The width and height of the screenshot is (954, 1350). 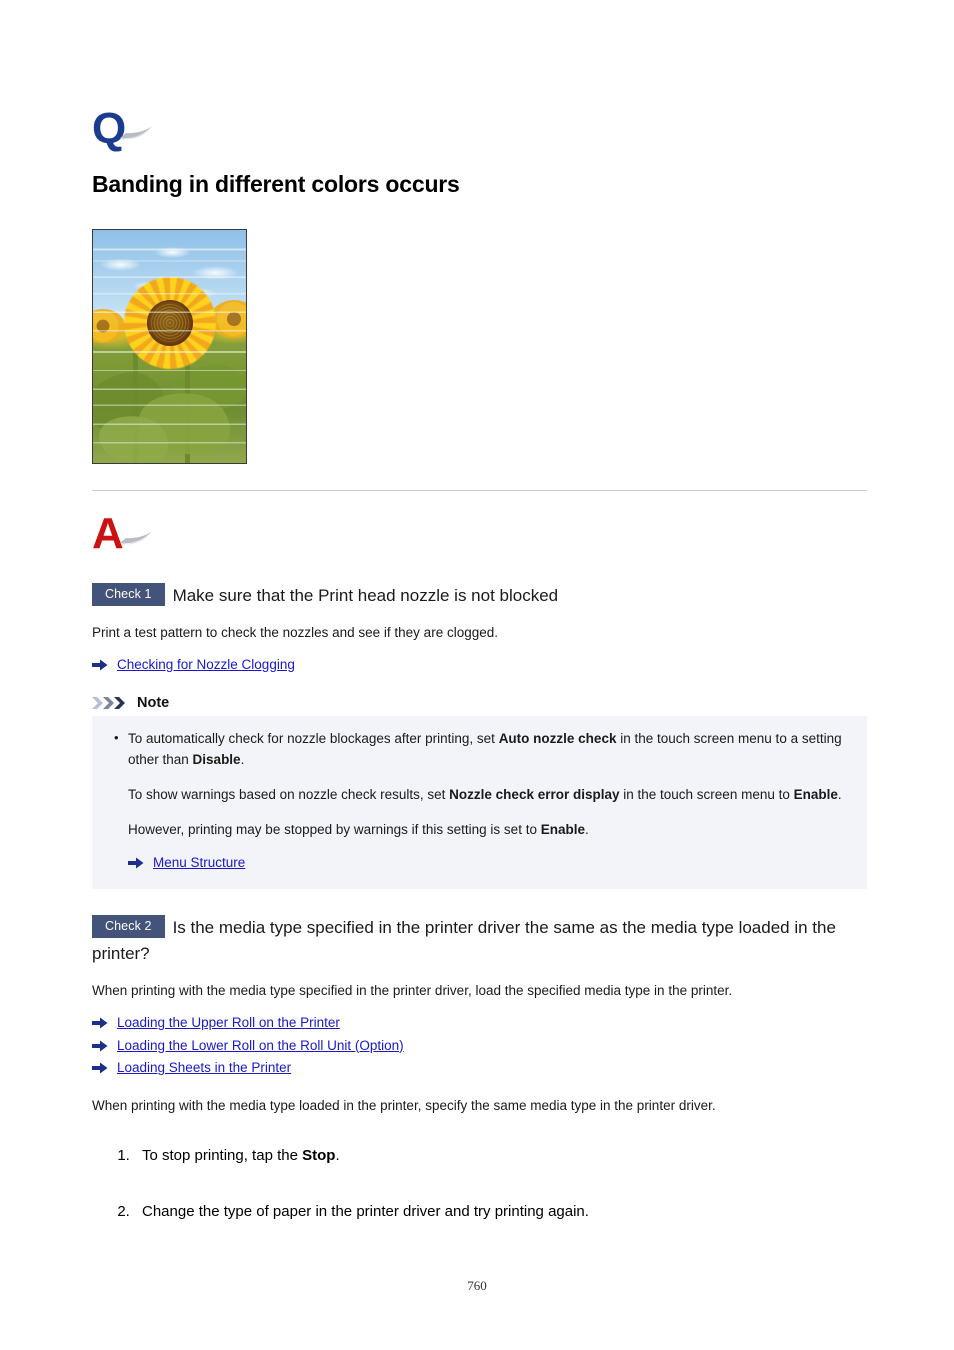 I want to click on note-header: Note, so click(x=479, y=703).